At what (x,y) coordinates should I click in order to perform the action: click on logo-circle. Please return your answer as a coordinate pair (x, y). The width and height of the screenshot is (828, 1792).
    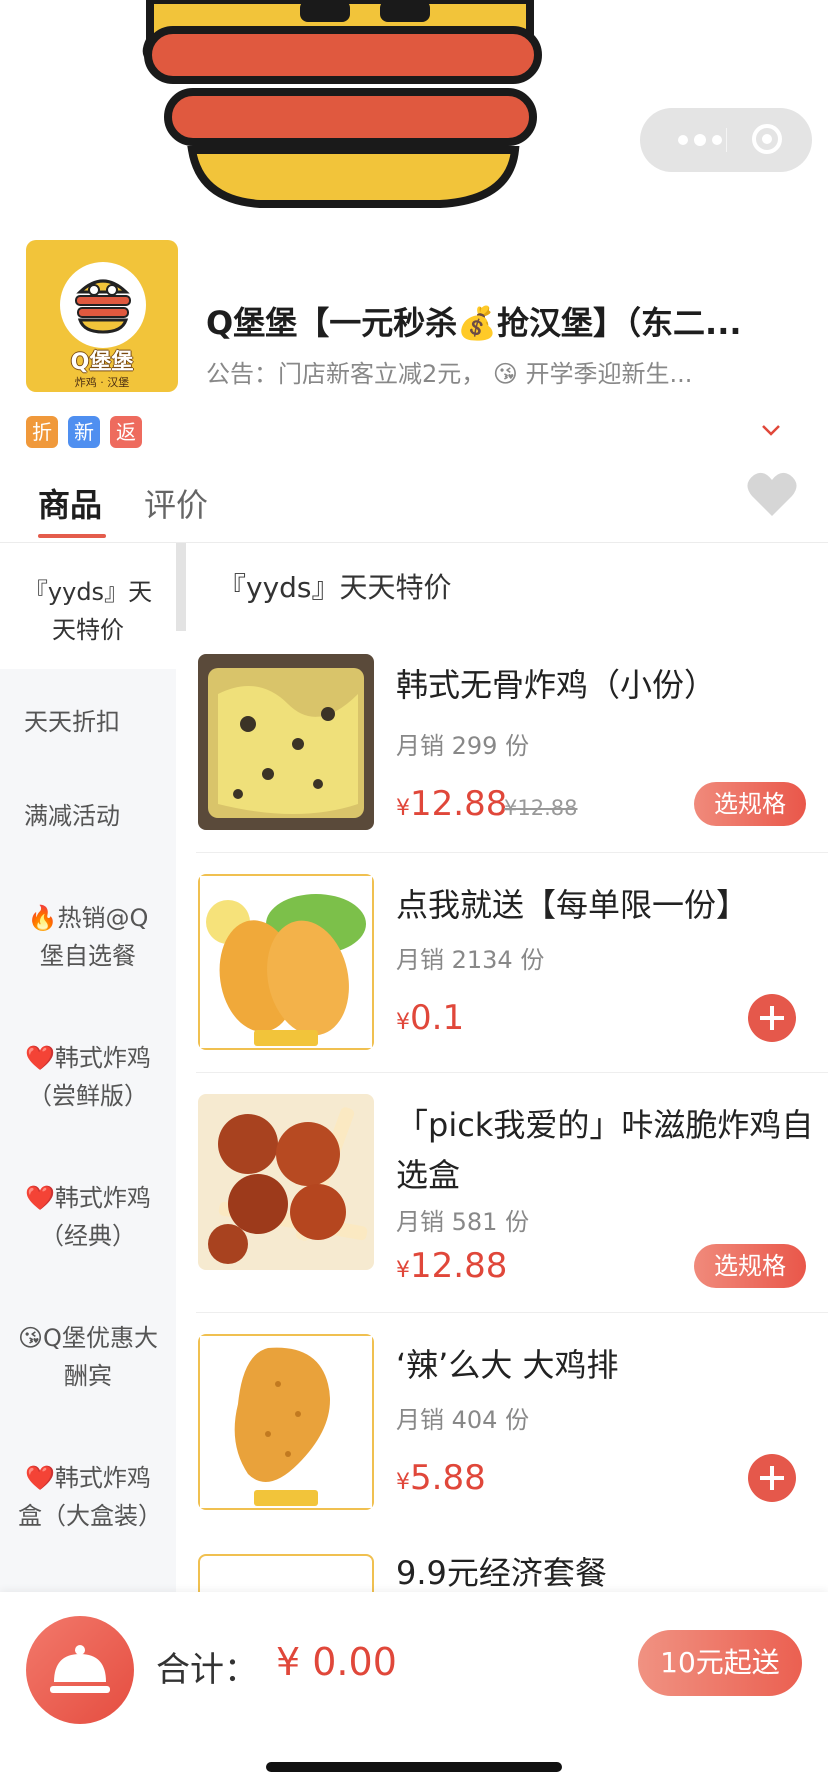
    Looking at the image, I should click on (103, 305).